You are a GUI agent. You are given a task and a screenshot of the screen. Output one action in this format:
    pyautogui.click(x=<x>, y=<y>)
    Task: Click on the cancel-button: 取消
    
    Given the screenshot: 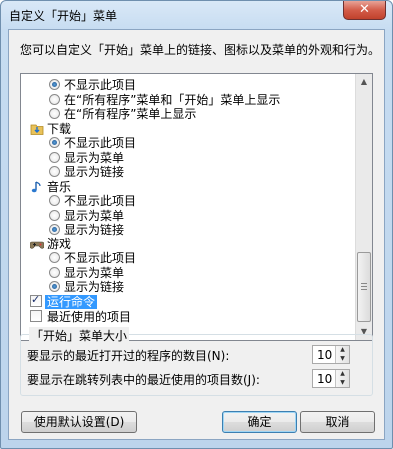 What is the action you would take?
    pyautogui.click(x=337, y=422)
    